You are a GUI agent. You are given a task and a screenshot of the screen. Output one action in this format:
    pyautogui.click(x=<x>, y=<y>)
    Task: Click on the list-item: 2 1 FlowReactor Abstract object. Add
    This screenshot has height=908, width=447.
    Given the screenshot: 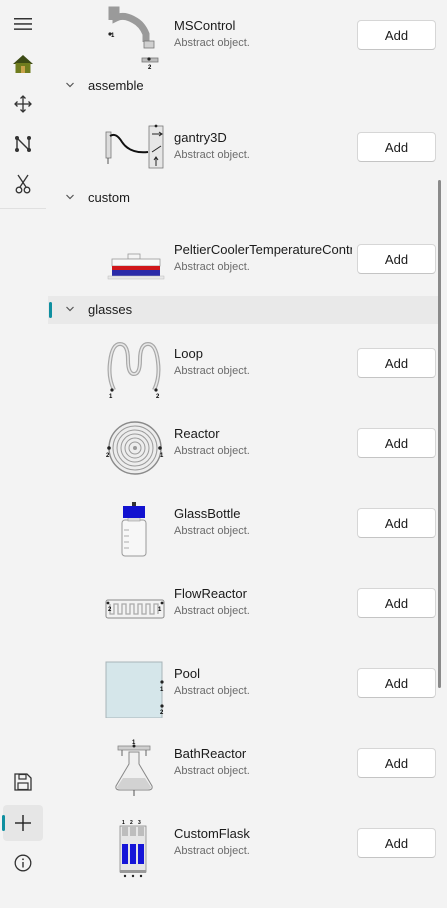 What is the action you would take?
    pyautogui.click(x=243, y=606)
    